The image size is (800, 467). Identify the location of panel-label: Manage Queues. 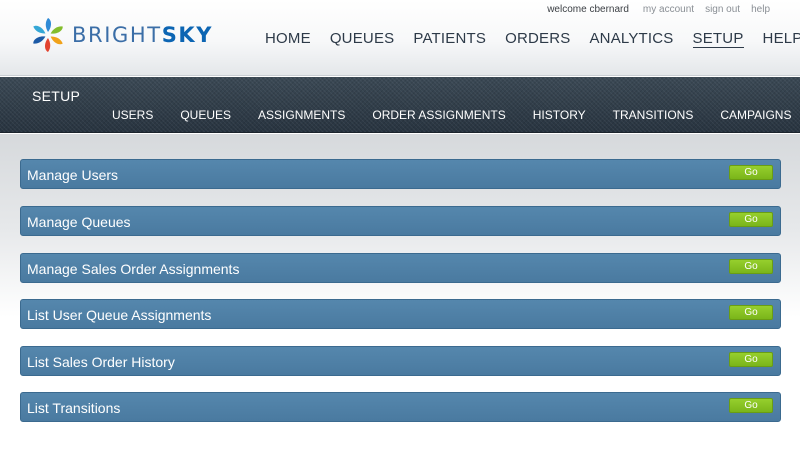
(79, 222).